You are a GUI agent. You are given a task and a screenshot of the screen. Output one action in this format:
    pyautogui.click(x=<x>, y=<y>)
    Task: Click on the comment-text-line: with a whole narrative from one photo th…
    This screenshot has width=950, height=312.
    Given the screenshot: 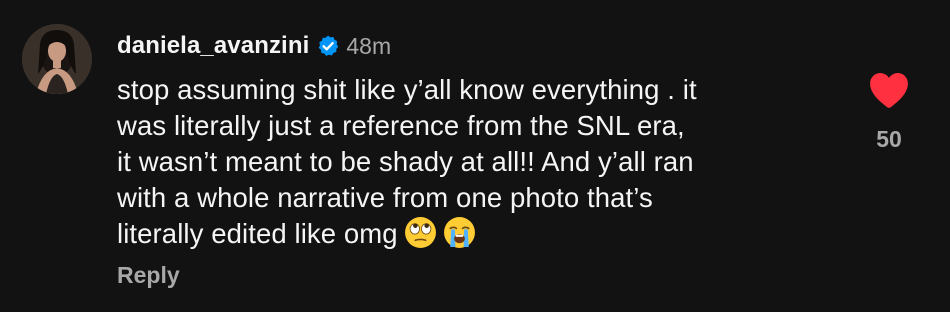 What is the action you would take?
    pyautogui.click(x=385, y=197)
    